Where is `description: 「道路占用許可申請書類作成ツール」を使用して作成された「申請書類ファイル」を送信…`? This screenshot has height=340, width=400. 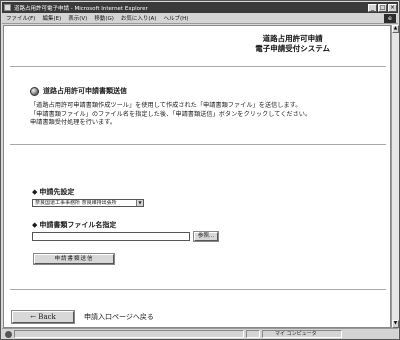 description: 「道路占用許可申請書類作成ツール」を使用して作成された「申請書類ファイル」を送信… is located at coordinates (195, 115).